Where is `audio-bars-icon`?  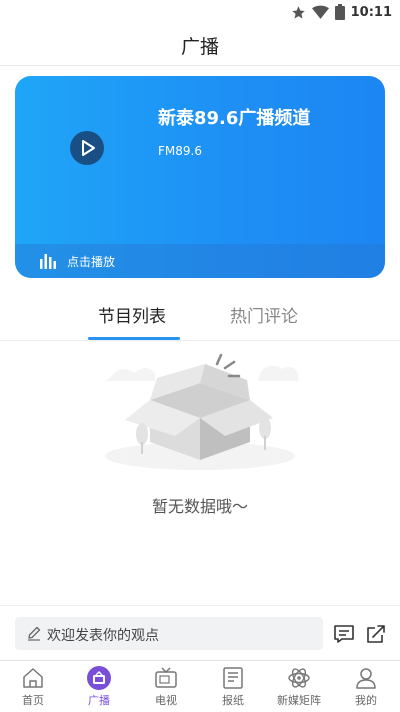
audio-bars-icon is located at coordinates (48, 261).